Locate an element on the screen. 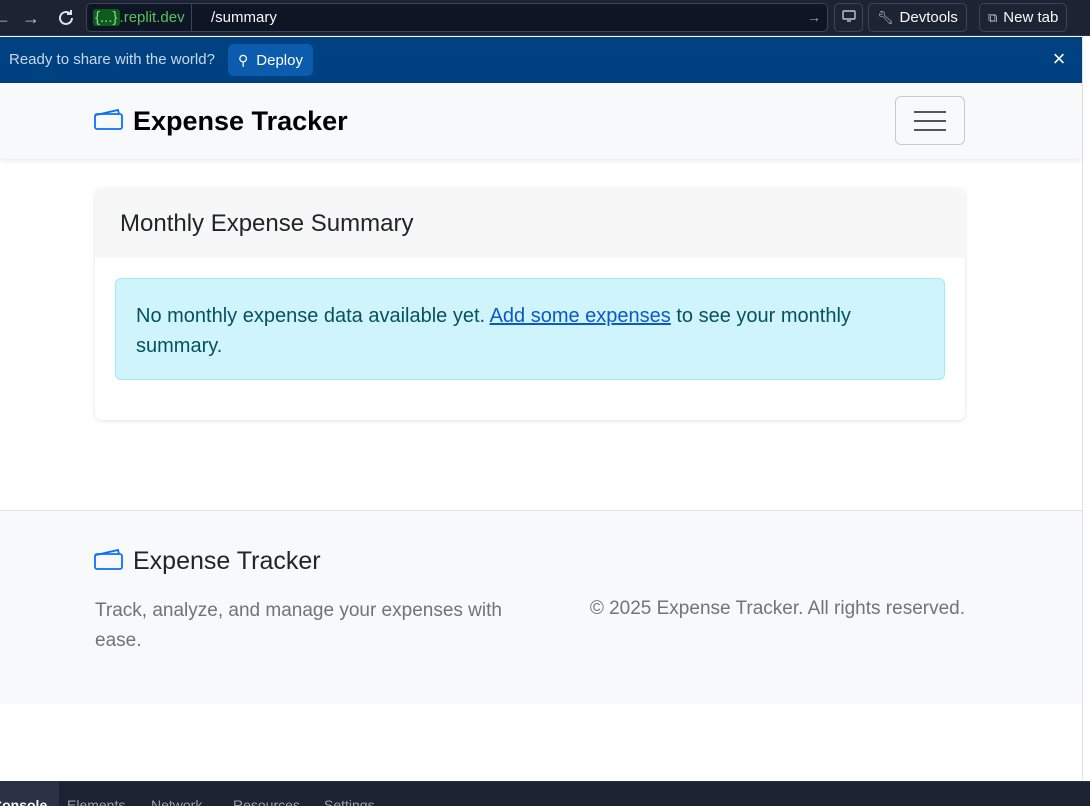 This screenshot has height=806, width=1090. card-header: Monthly Expense Summary is located at coordinates (530, 223).